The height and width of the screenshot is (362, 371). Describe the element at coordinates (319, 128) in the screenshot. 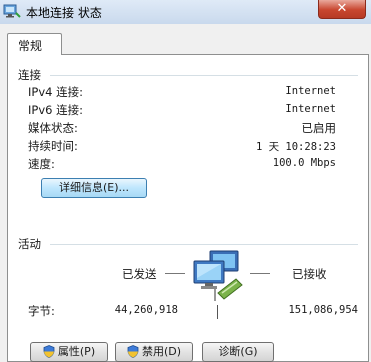

I see `media-state-value: 已启用` at that location.